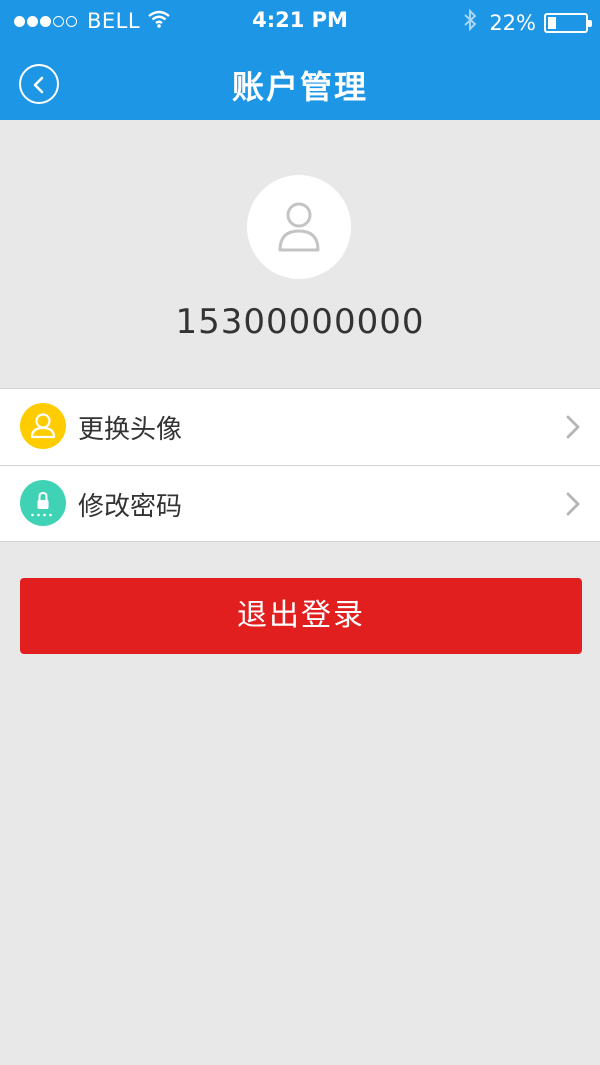 Image resolution: width=600 pixels, height=1065 pixels. Describe the element at coordinates (300, 21) in the screenshot. I see `status-bar: BELL 4:21 PM 22%` at that location.